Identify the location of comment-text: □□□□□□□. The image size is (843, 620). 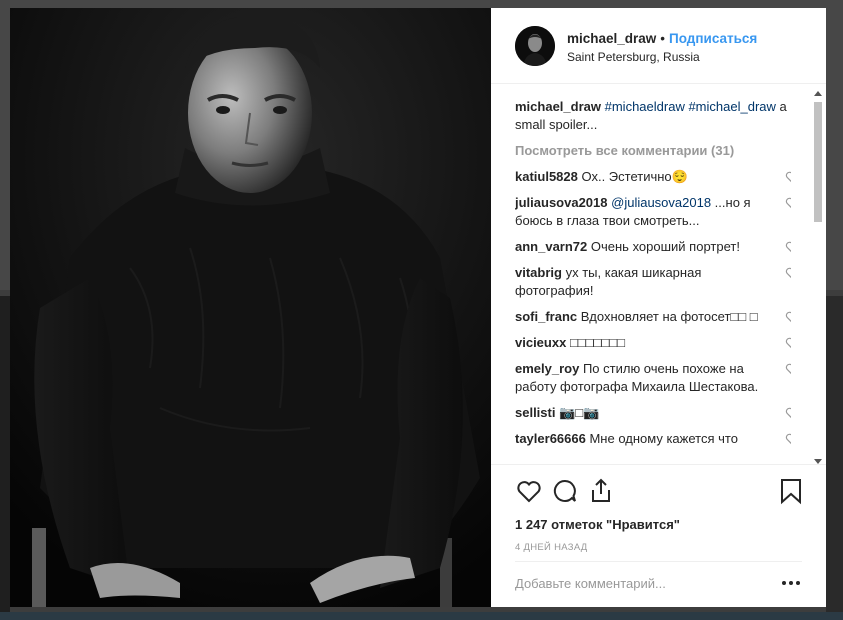
(597, 342).